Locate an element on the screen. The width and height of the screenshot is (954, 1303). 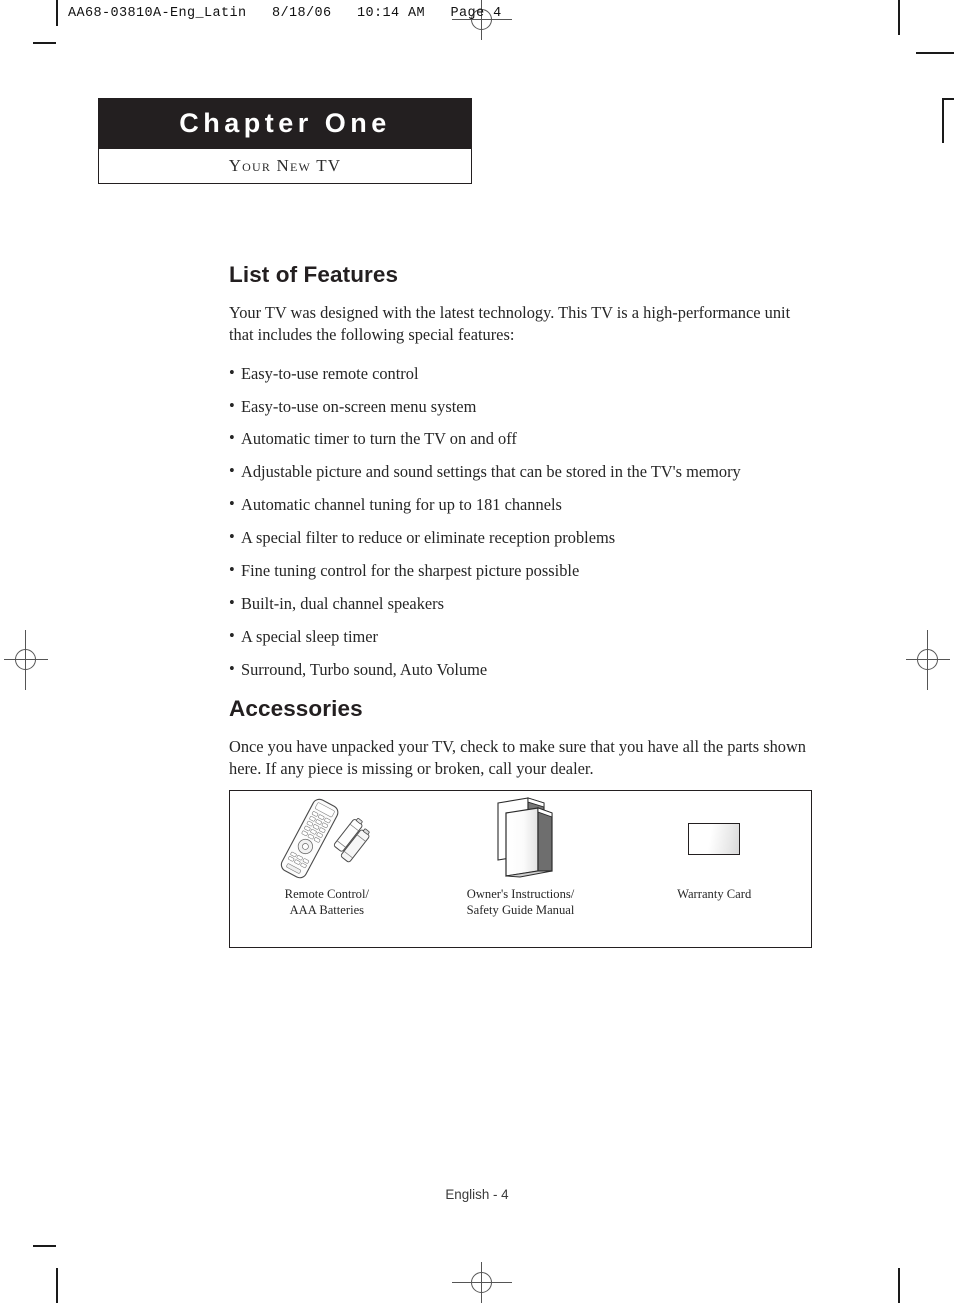
accessory-item-remote-control: Remote Control/ AAA Batteries is located at coordinates (327, 854).